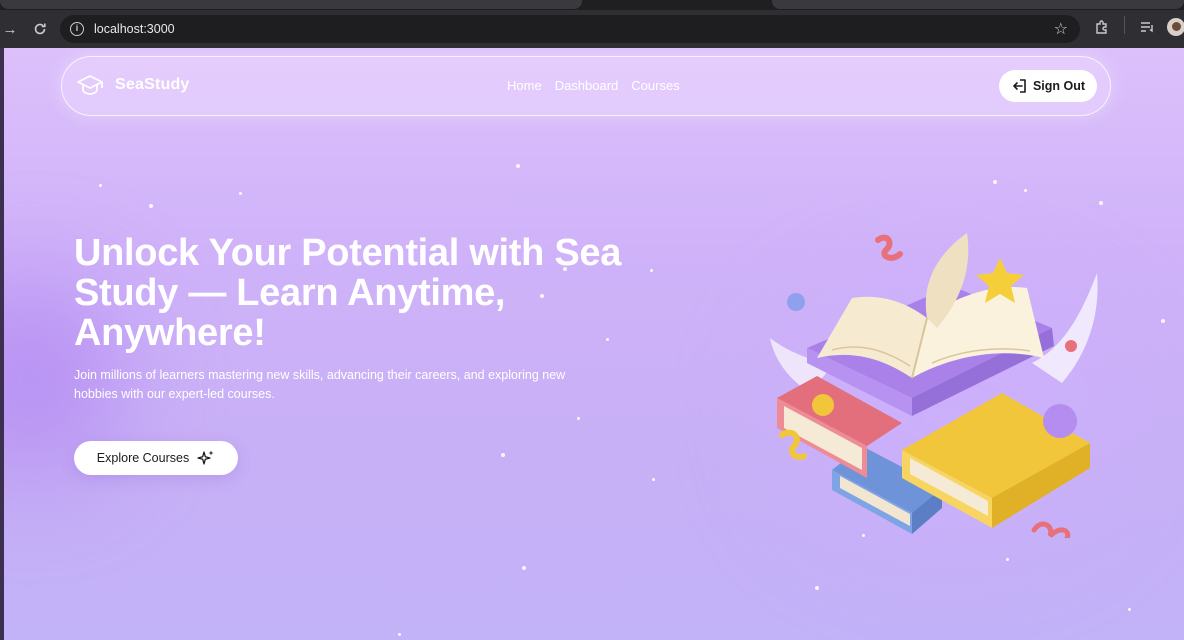 The height and width of the screenshot is (640, 1184). Describe the element at coordinates (1060, 421) in the screenshot. I see `sphere-purple` at that location.